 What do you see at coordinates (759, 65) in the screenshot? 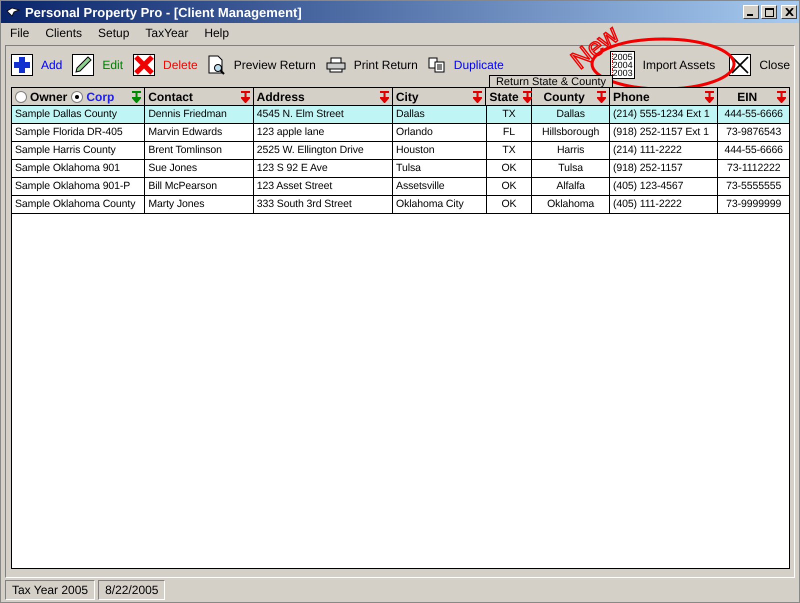
I see `close-toolbar-button: Close` at bounding box center [759, 65].